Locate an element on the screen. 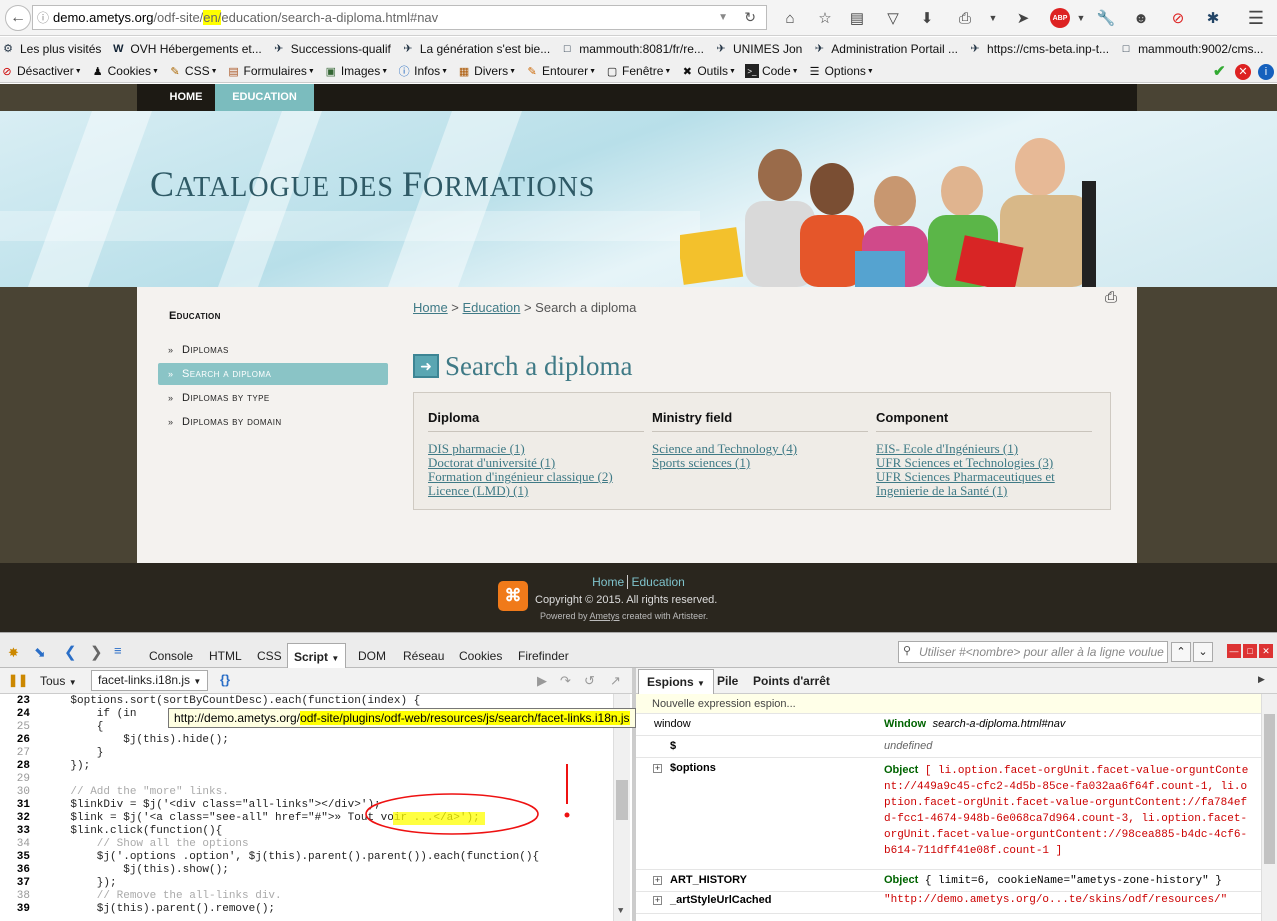  adblock-icon: ABP is located at coordinates (1060, 18).